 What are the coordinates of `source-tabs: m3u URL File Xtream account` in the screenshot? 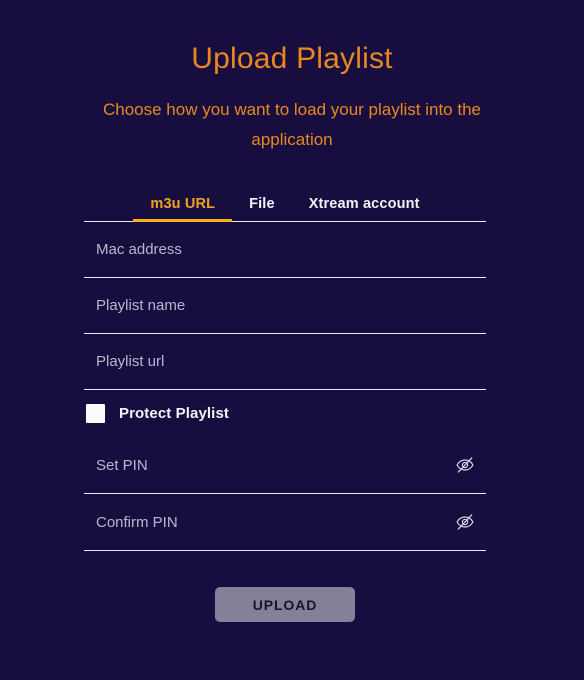 It's located at (285, 203).